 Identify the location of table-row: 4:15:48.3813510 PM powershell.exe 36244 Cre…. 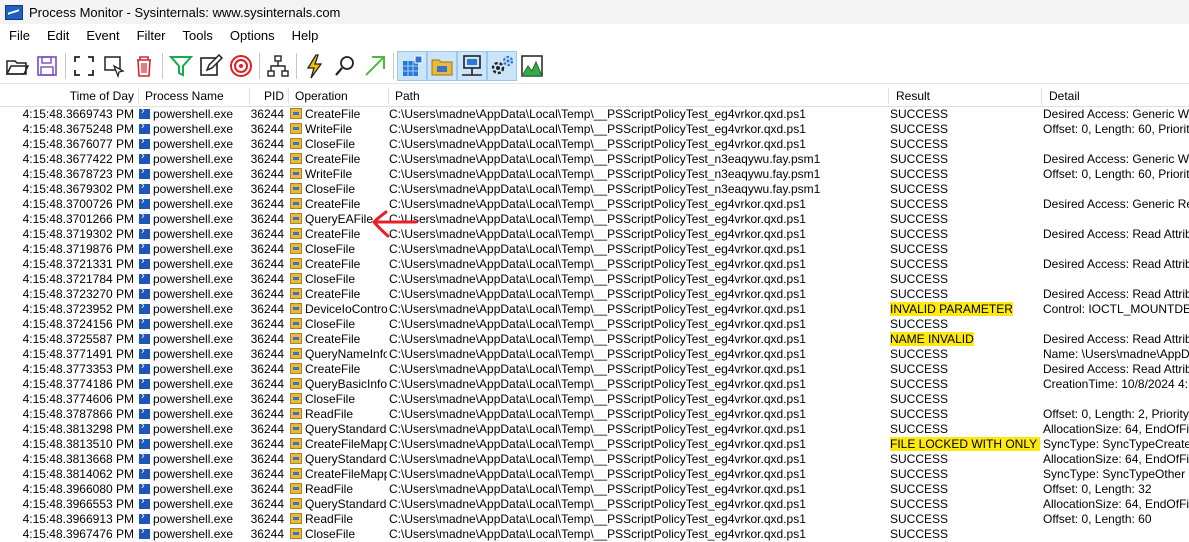
(594, 444).